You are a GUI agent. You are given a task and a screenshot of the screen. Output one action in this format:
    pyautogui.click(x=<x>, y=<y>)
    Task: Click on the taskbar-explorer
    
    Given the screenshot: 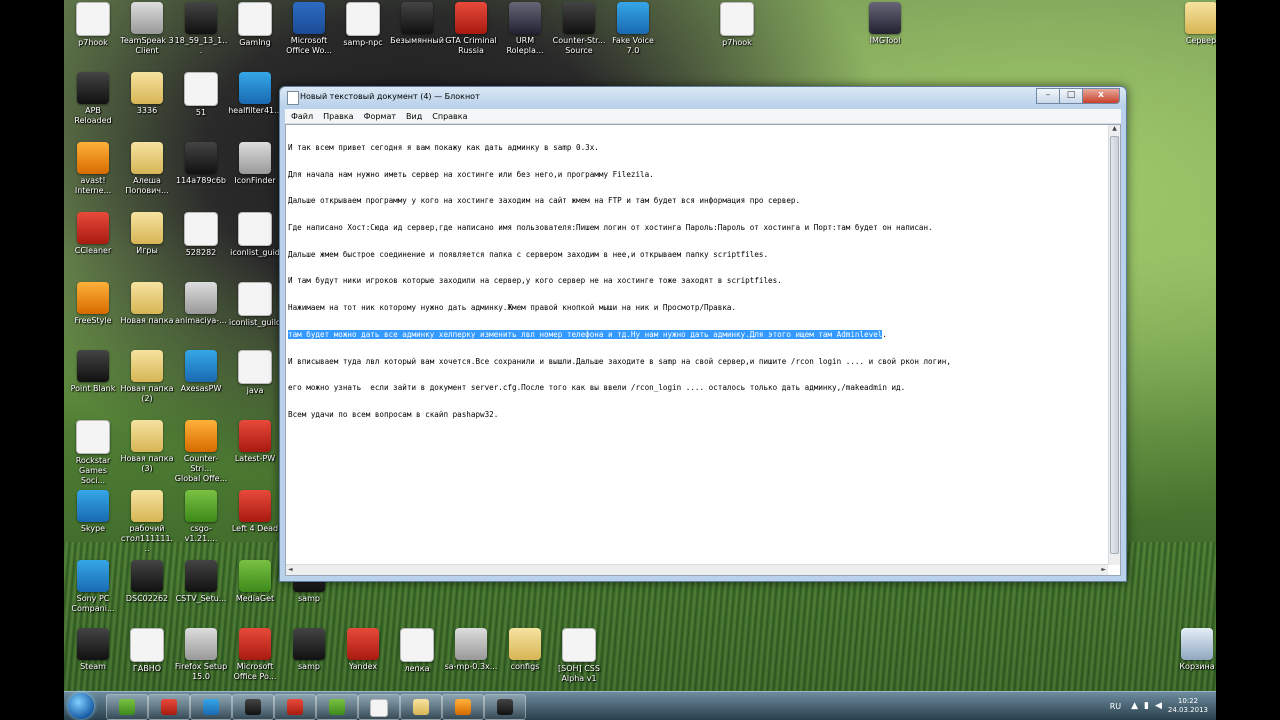 What is the action you would take?
    pyautogui.click(x=421, y=707)
    